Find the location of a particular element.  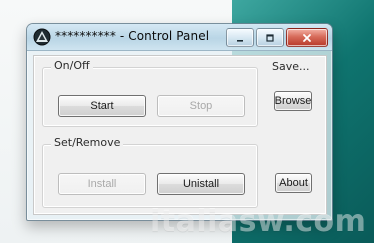

maximize-icon is located at coordinates (270, 37).